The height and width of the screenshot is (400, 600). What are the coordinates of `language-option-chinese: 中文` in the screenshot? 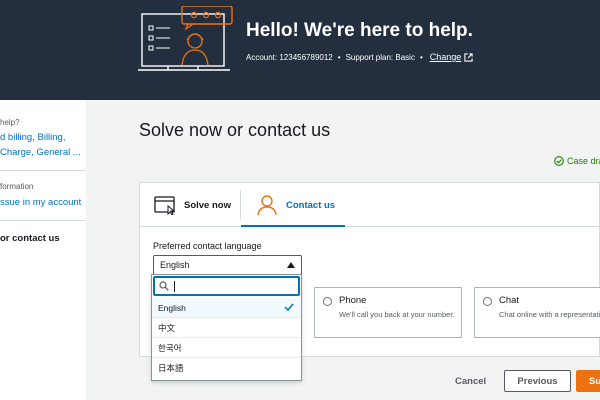 It's located at (226, 328).